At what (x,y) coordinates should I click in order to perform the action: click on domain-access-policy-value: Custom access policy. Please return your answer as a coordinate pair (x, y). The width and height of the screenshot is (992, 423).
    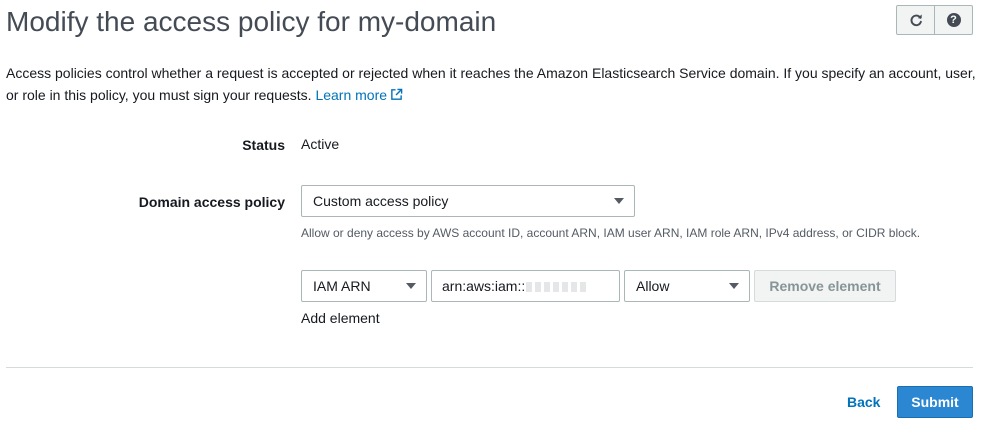
    Looking at the image, I should click on (381, 201).